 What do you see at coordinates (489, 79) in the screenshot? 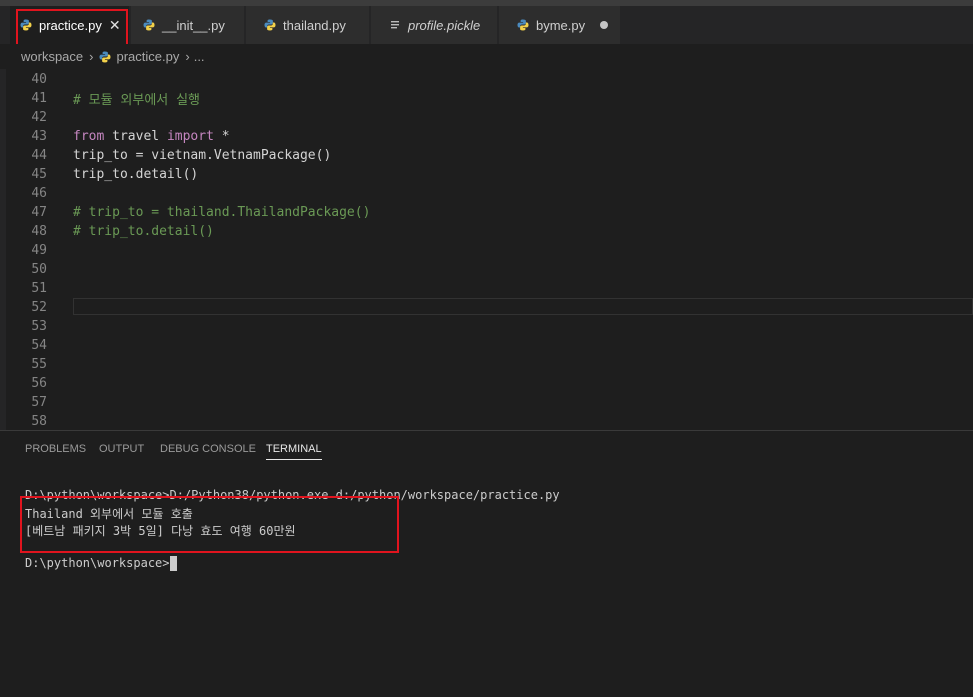
I see `code-line: 40` at bounding box center [489, 79].